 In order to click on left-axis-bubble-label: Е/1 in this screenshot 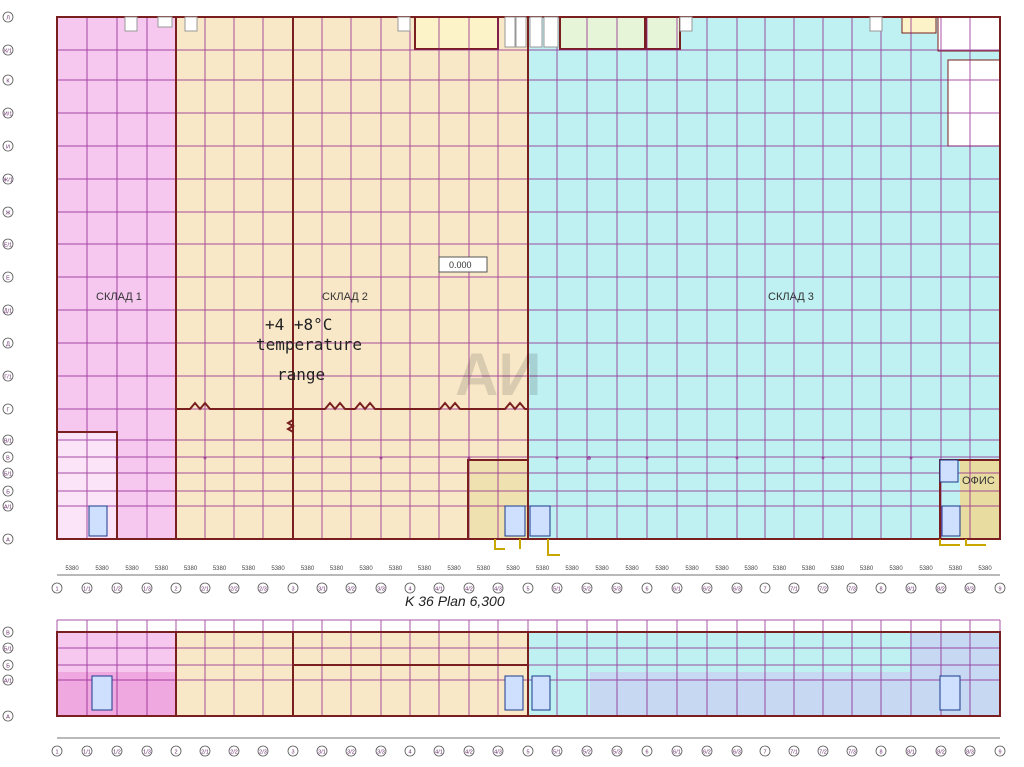, I will do `click(8, 246)`.